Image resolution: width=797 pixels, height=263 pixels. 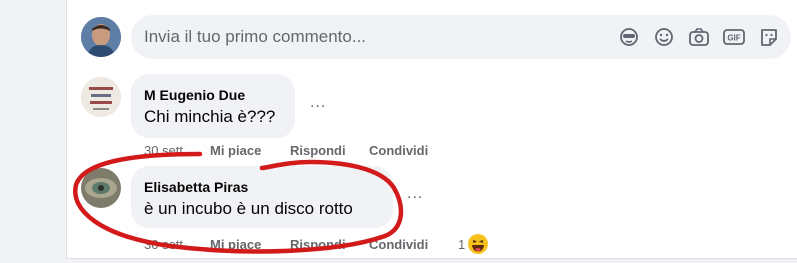 I want to click on reaction-summary: 1, so click(x=473, y=244).